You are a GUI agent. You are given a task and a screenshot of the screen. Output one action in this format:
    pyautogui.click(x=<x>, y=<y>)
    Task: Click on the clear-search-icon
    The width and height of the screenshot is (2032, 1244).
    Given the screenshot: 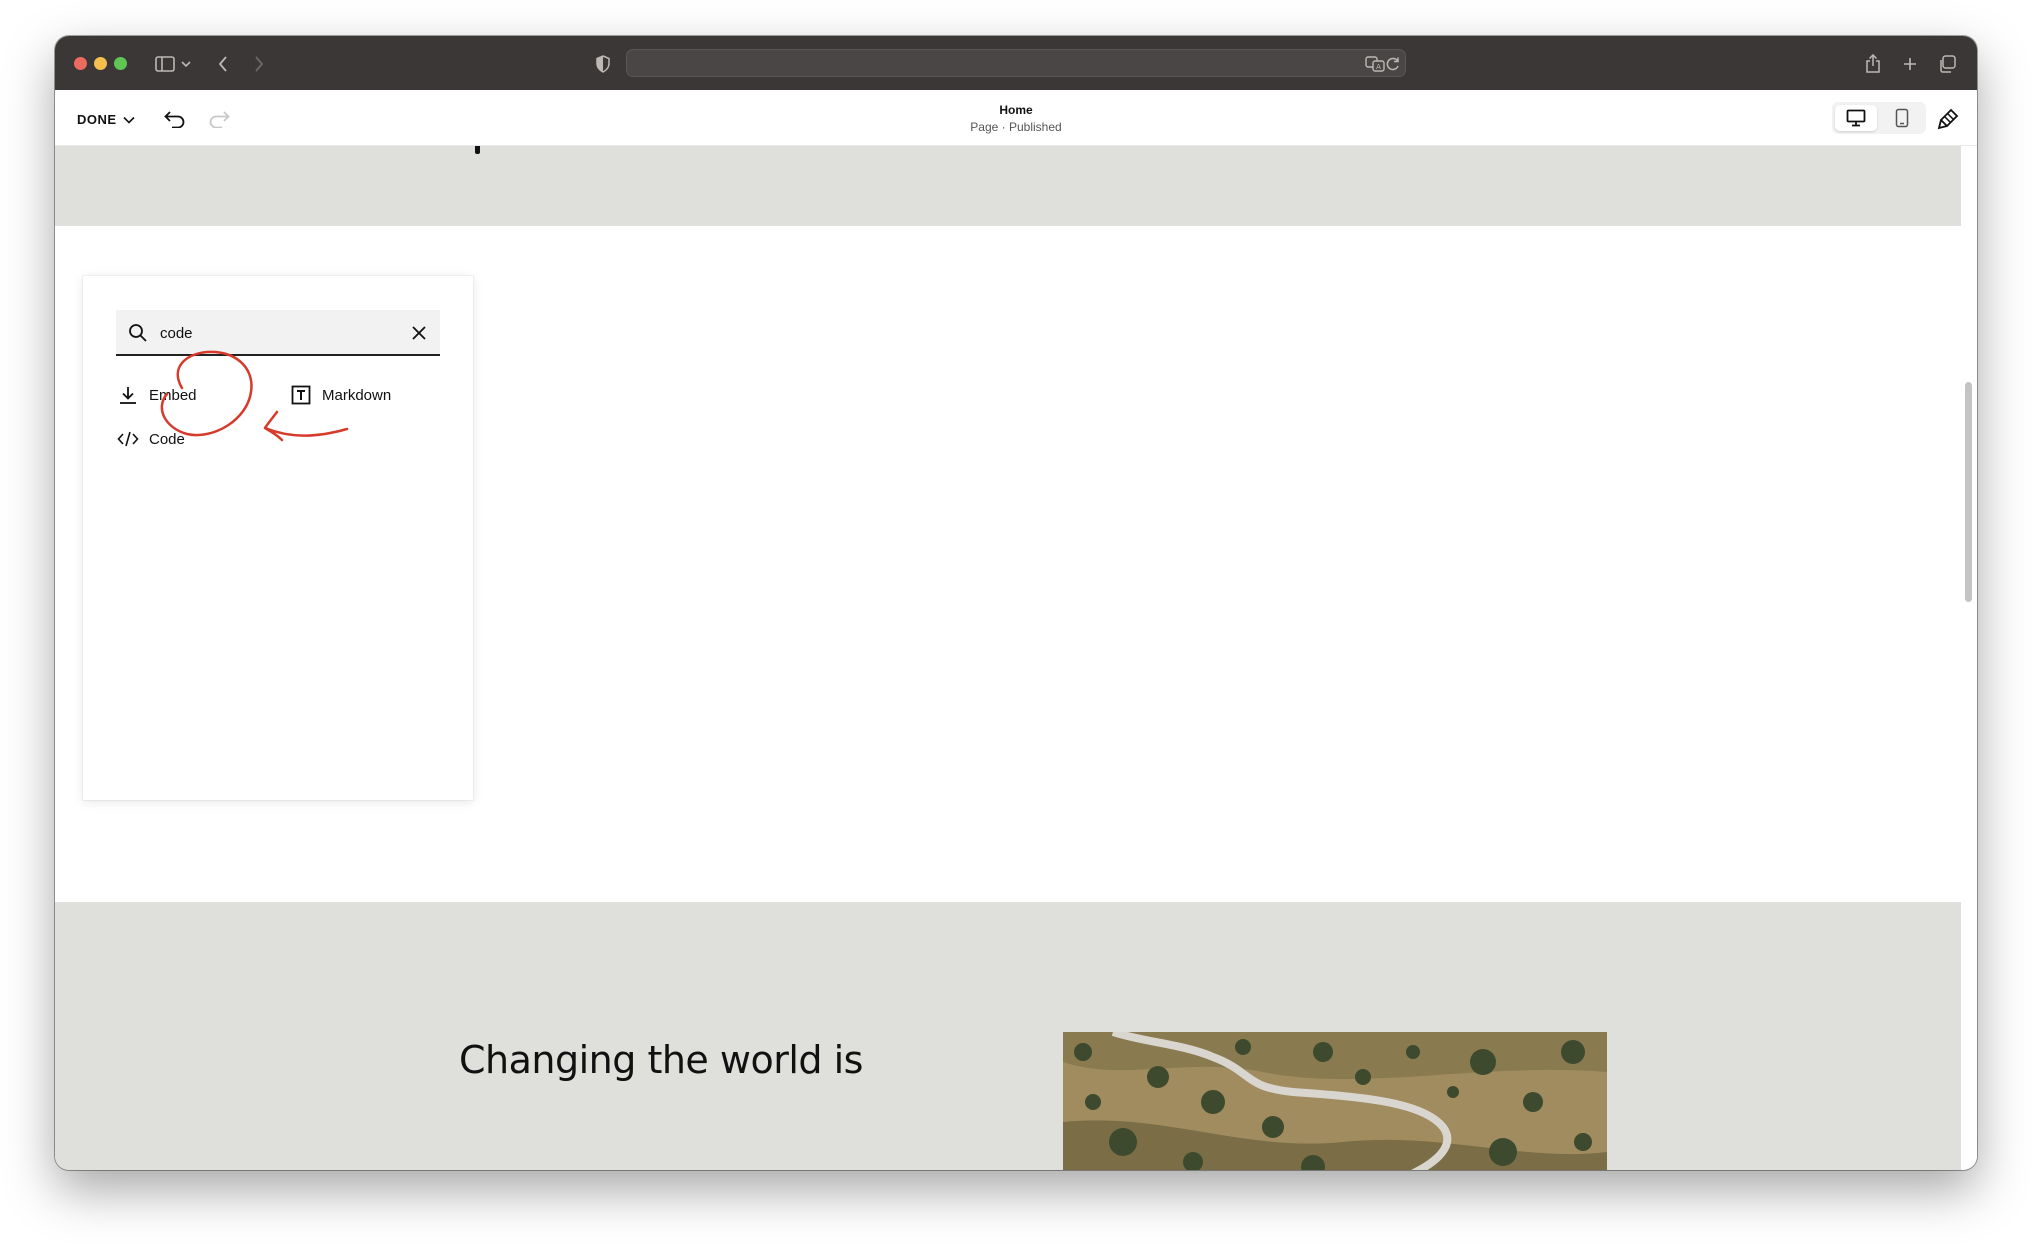 What is the action you would take?
    pyautogui.click(x=419, y=333)
    